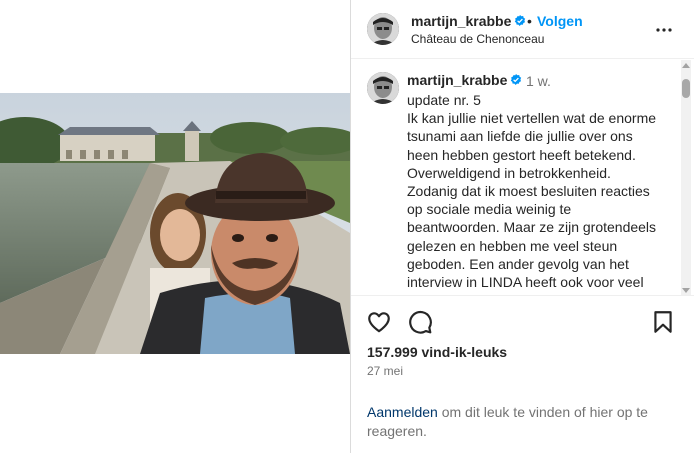 The image size is (694, 453). What do you see at coordinates (437, 352) in the screenshot?
I see `likes-count: 157.999 vind-ik-leuks` at bounding box center [437, 352].